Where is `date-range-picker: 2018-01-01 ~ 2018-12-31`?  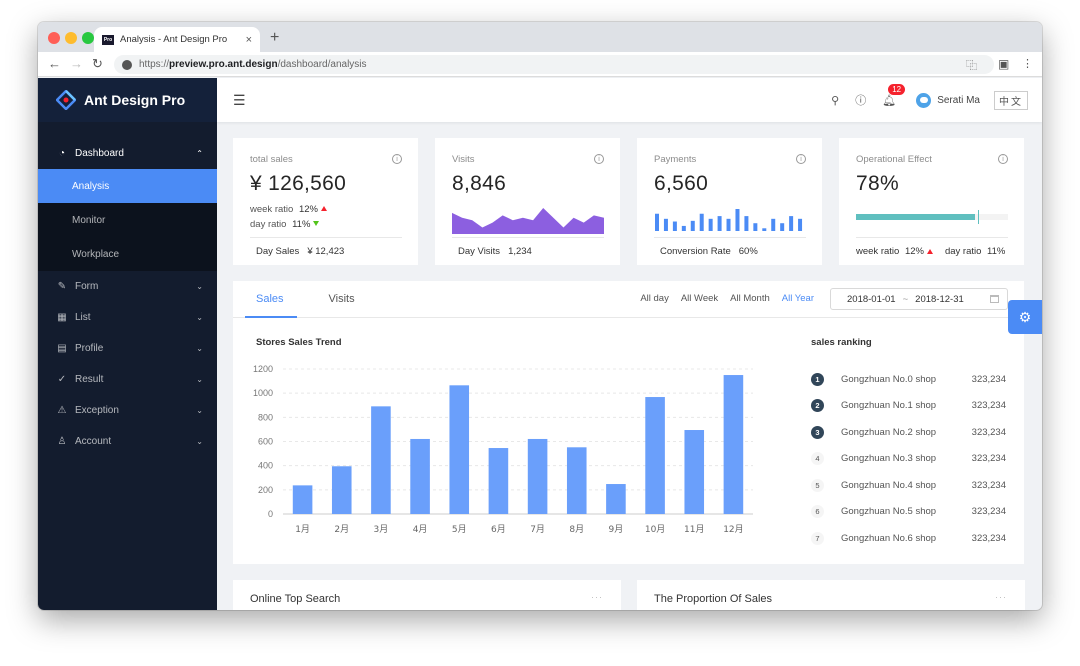 date-range-picker: 2018-01-01 ~ 2018-12-31 is located at coordinates (919, 299).